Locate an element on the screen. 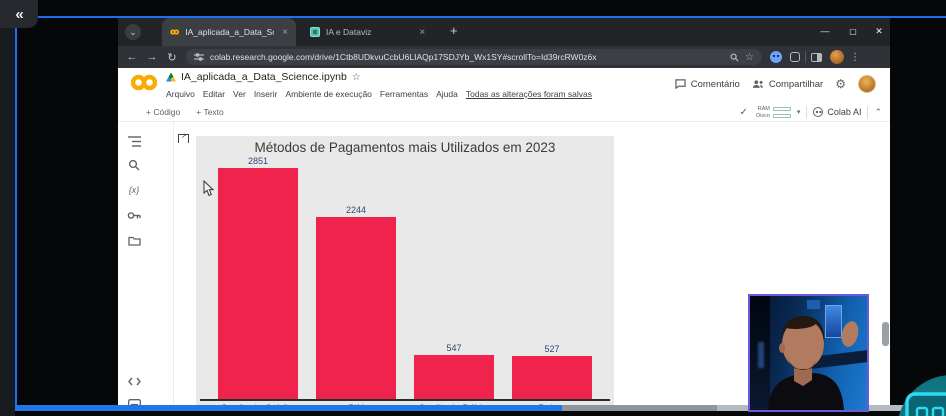 The image size is (946, 416). menu-item-editar: Editar is located at coordinates (214, 94).